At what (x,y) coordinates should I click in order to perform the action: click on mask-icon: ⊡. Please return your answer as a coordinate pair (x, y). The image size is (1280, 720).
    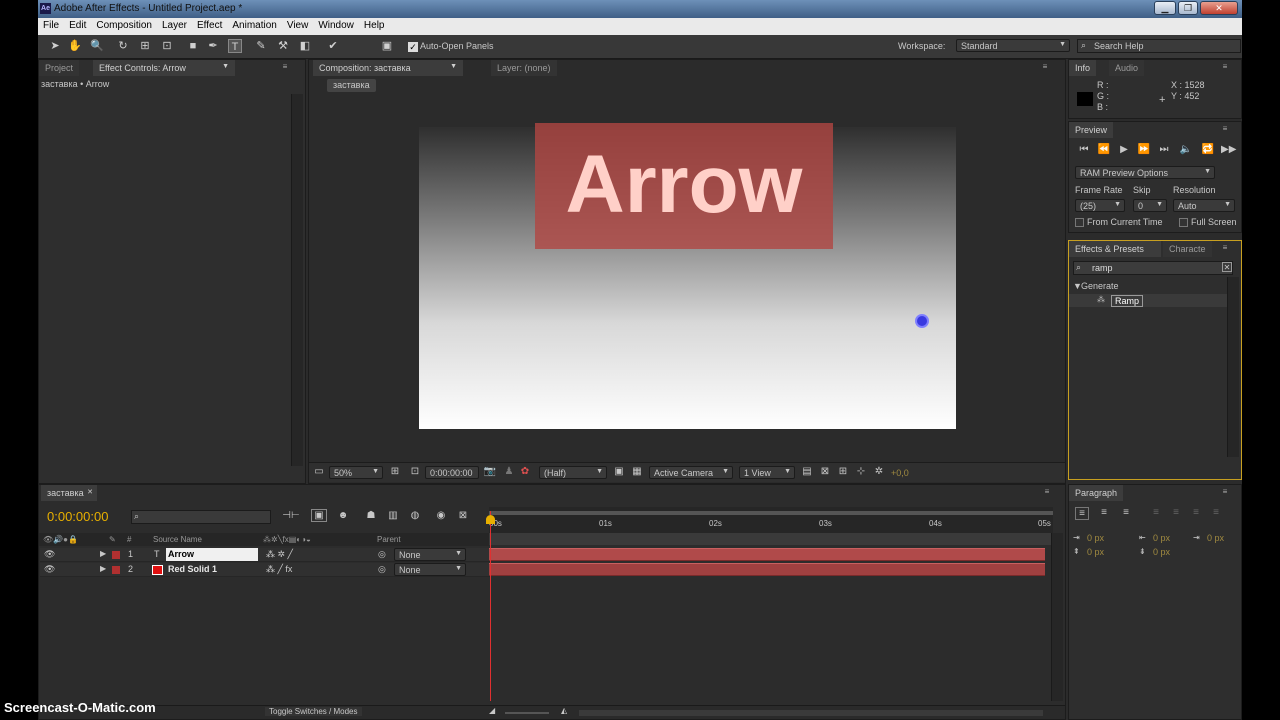
    Looking at the image, I should click on (415, 471).